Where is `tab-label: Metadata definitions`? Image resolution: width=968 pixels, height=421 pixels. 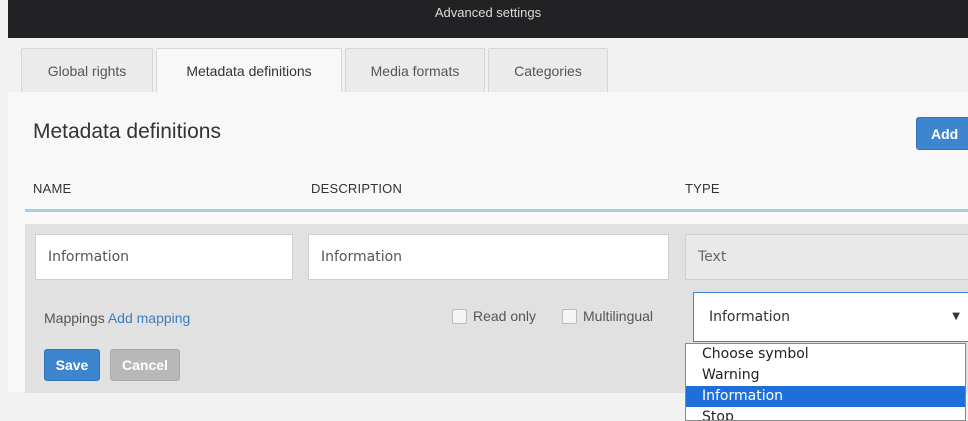
tab-label: Metadata definitions is located at coordinates (249, 71).